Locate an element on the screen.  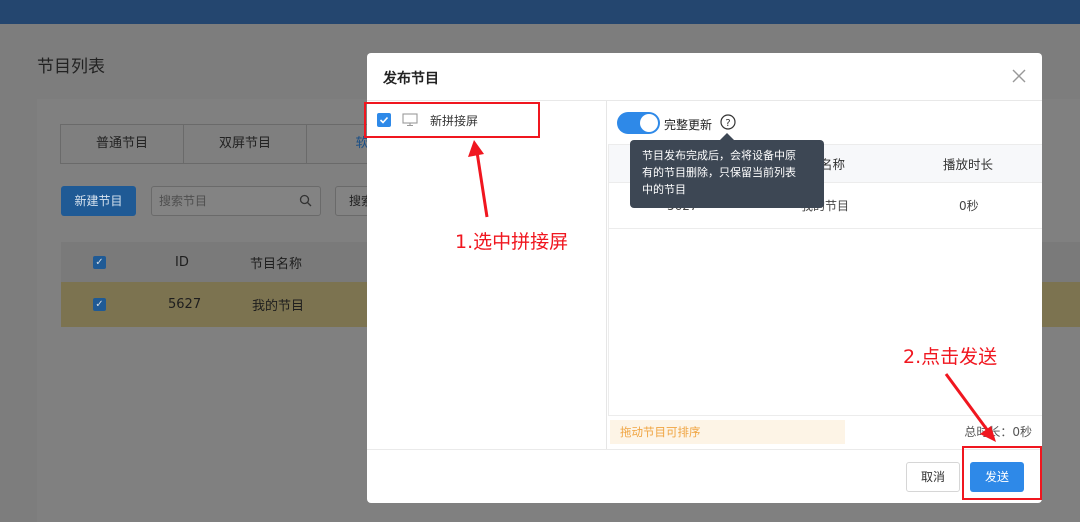
column-header-name: 节目名称 is located at coordinates (276, 264).